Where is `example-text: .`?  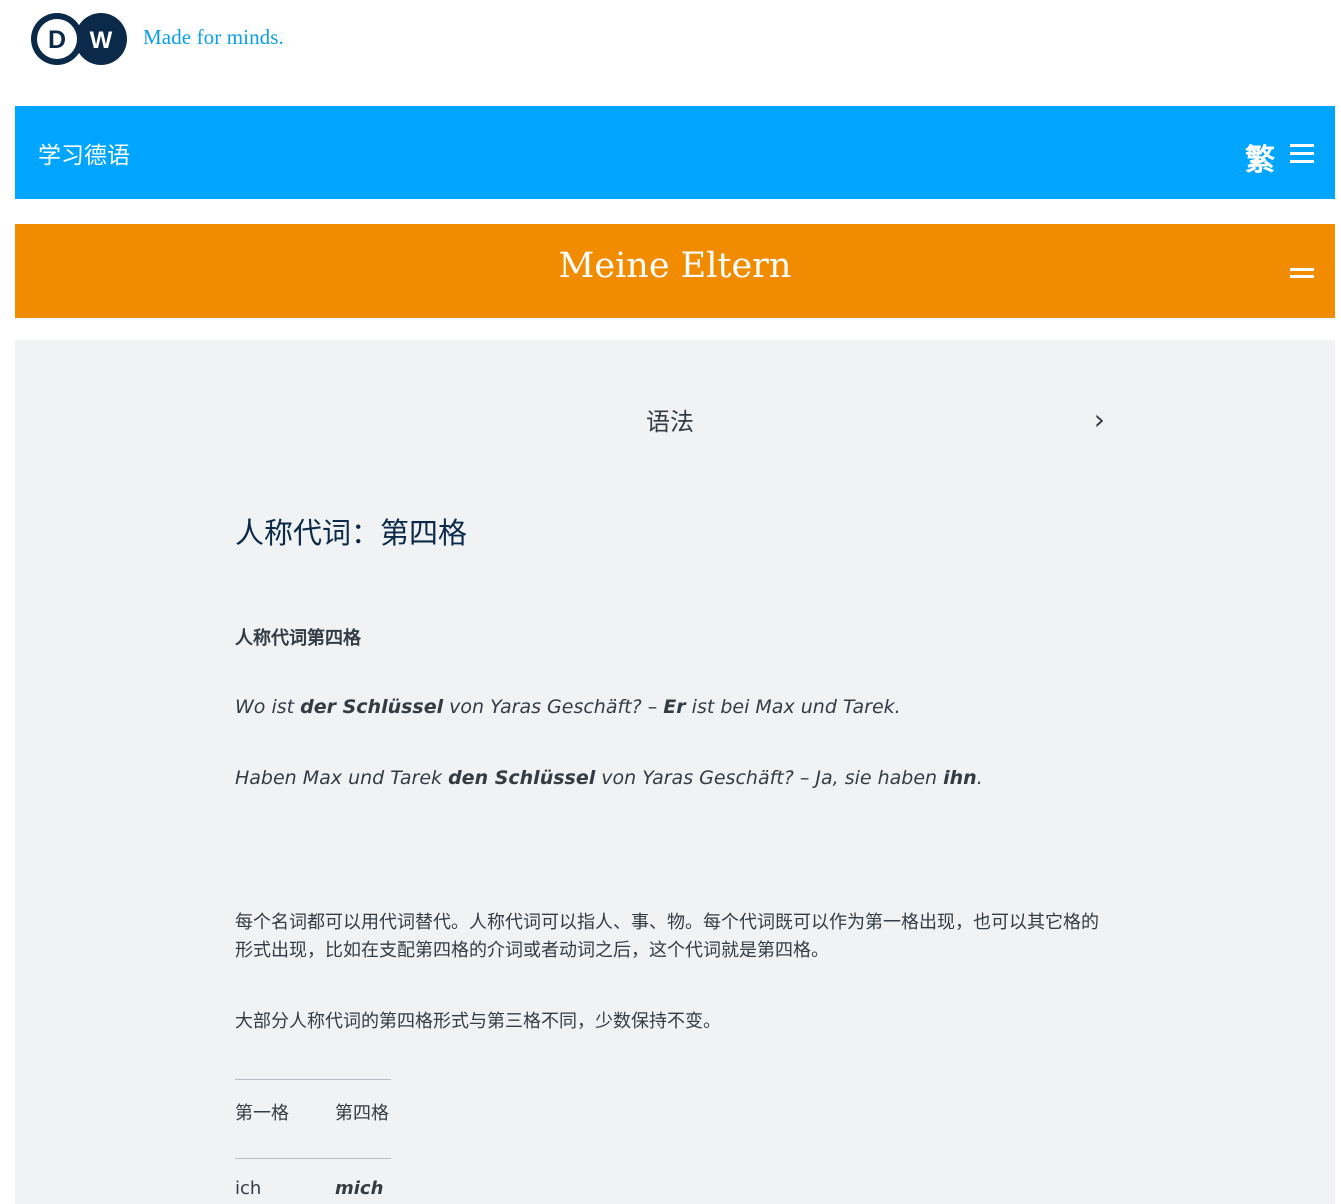
example-text: . is located at coordinates (979, 778).